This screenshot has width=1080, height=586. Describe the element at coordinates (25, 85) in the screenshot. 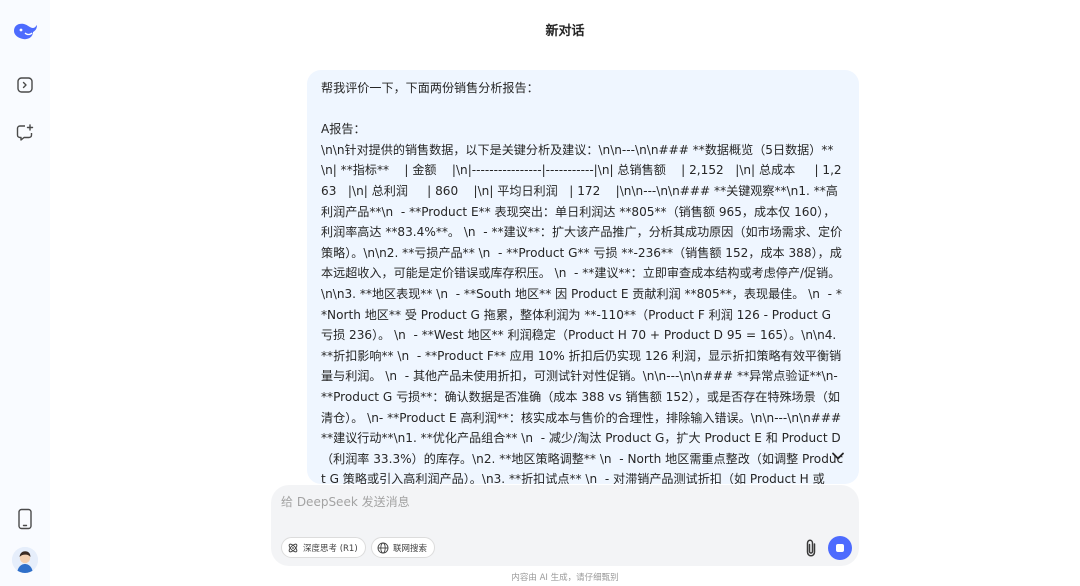

I see `toggle-sidebar-icon` at that location.